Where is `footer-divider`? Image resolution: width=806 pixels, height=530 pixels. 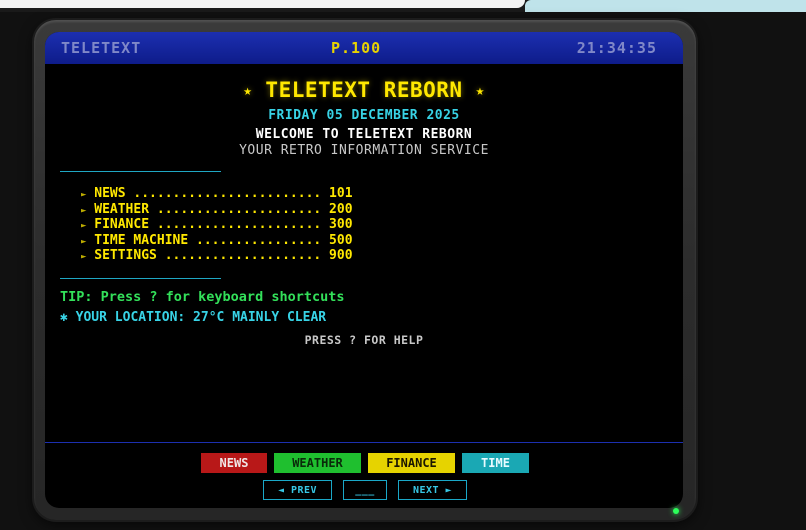 footer-divider is located at coordinates (364, 442).